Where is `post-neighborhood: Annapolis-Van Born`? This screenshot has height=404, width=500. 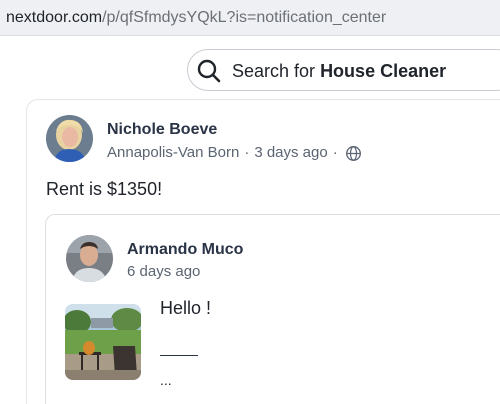
post-neighborhood: Annapolis-Van Born is located at coordinates (173, 153).